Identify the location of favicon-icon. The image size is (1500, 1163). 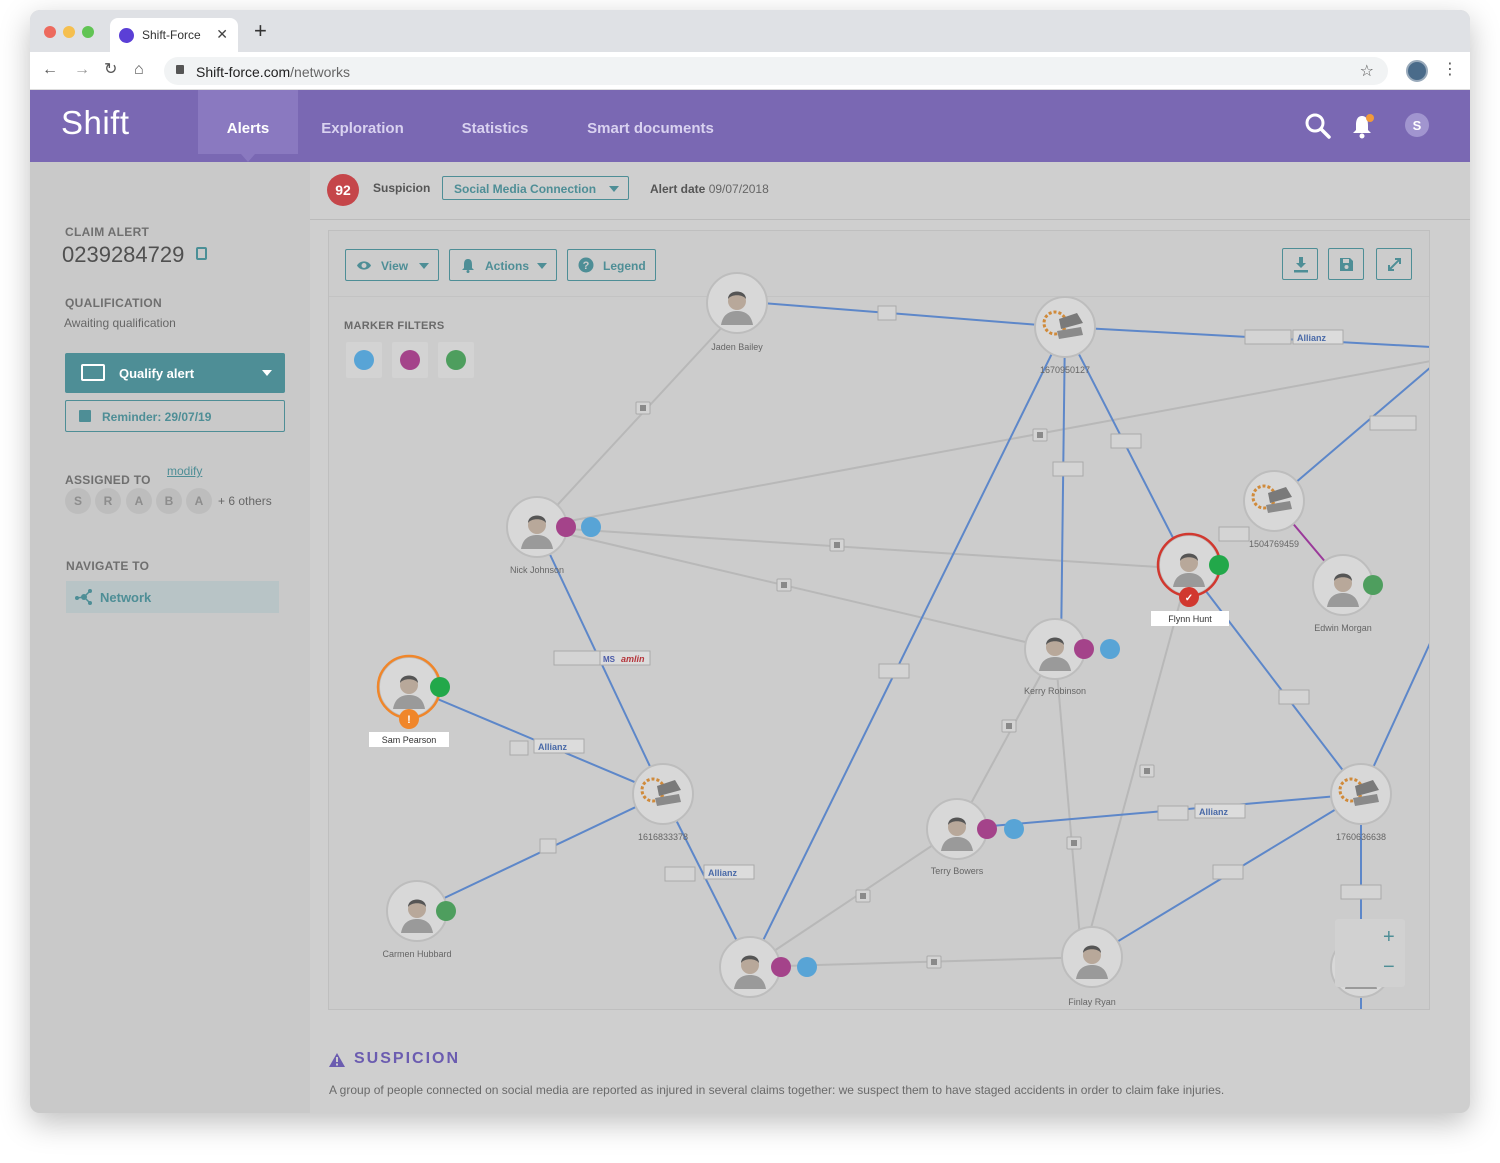
(126, 35).